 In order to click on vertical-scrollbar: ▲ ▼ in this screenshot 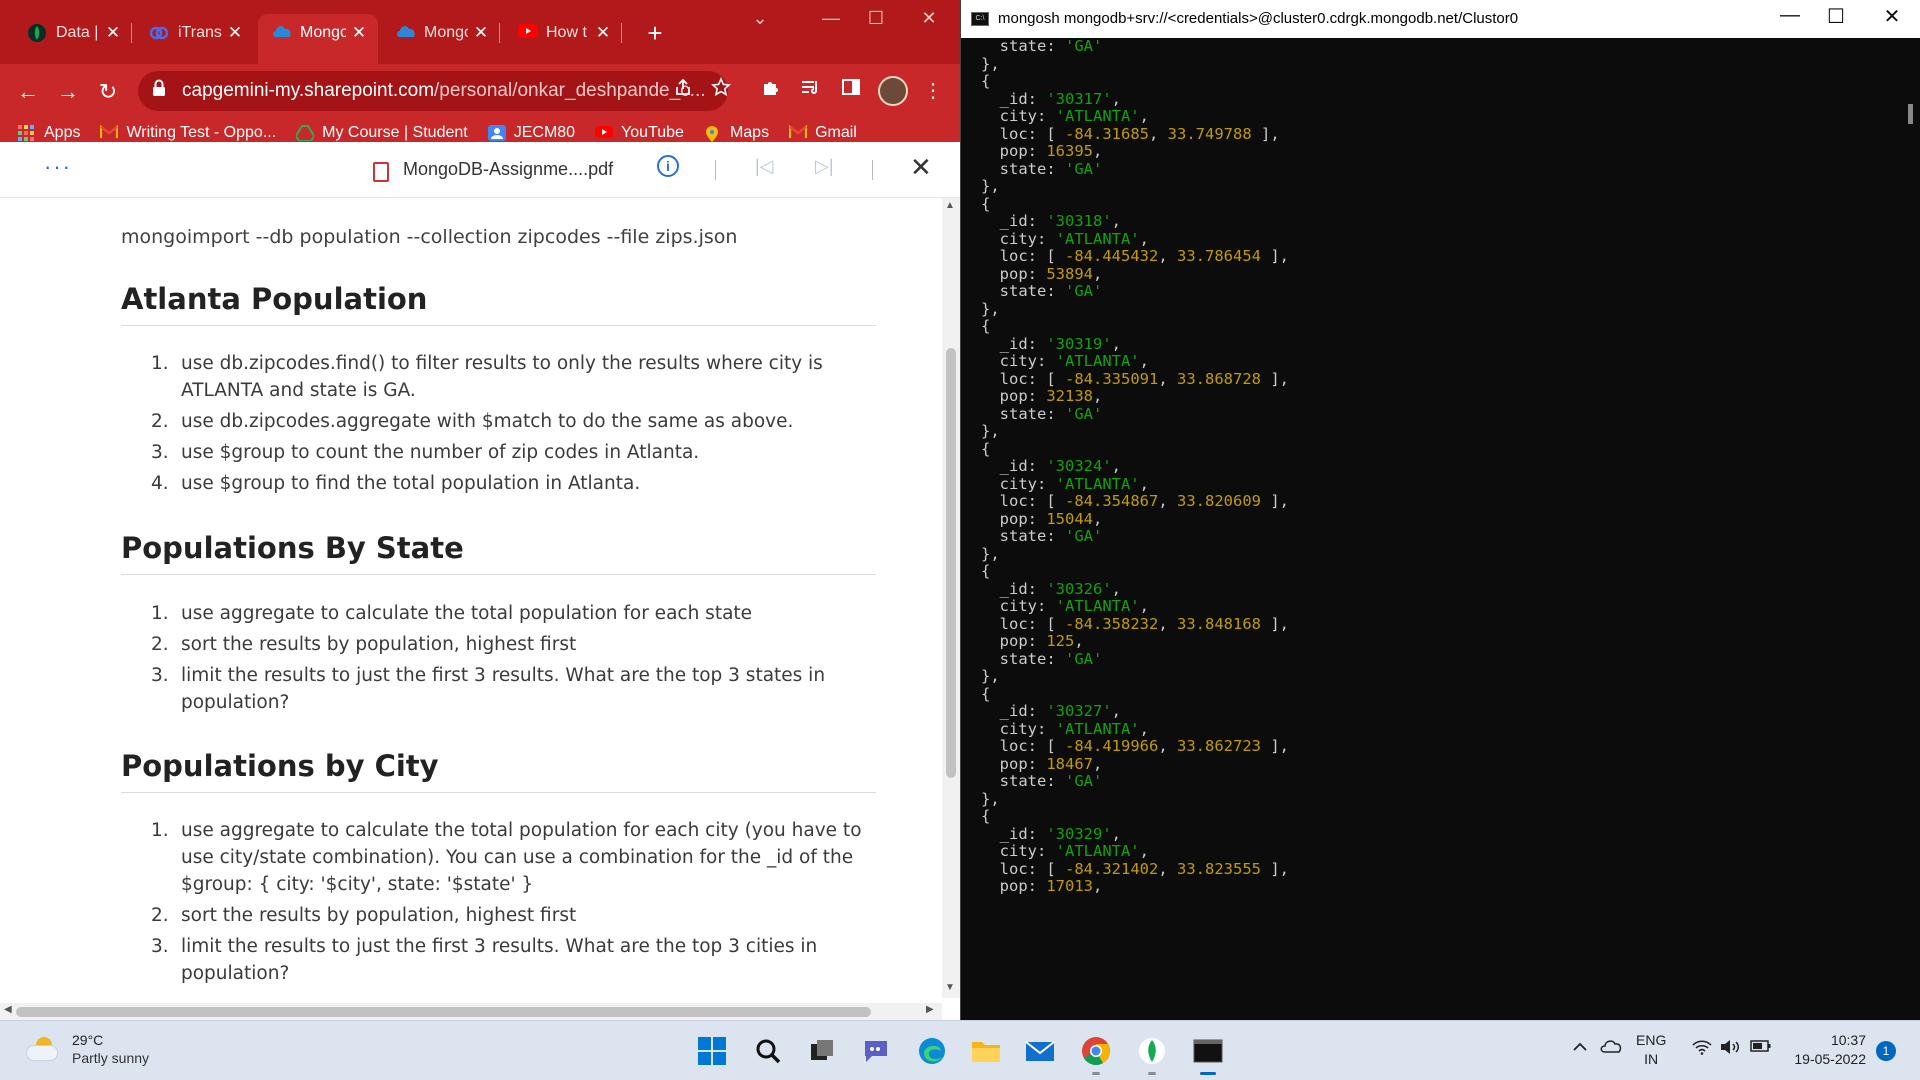, I will do `click(951, 598)`.